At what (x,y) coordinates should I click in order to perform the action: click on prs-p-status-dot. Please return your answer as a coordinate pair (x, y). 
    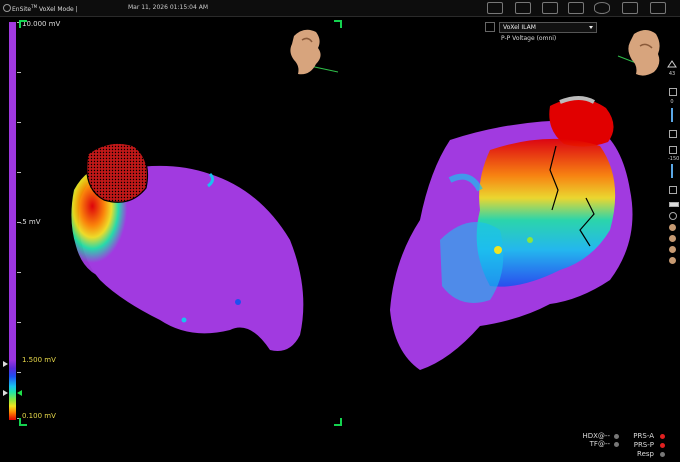
    Looking at the image, I should click on (662, 445).